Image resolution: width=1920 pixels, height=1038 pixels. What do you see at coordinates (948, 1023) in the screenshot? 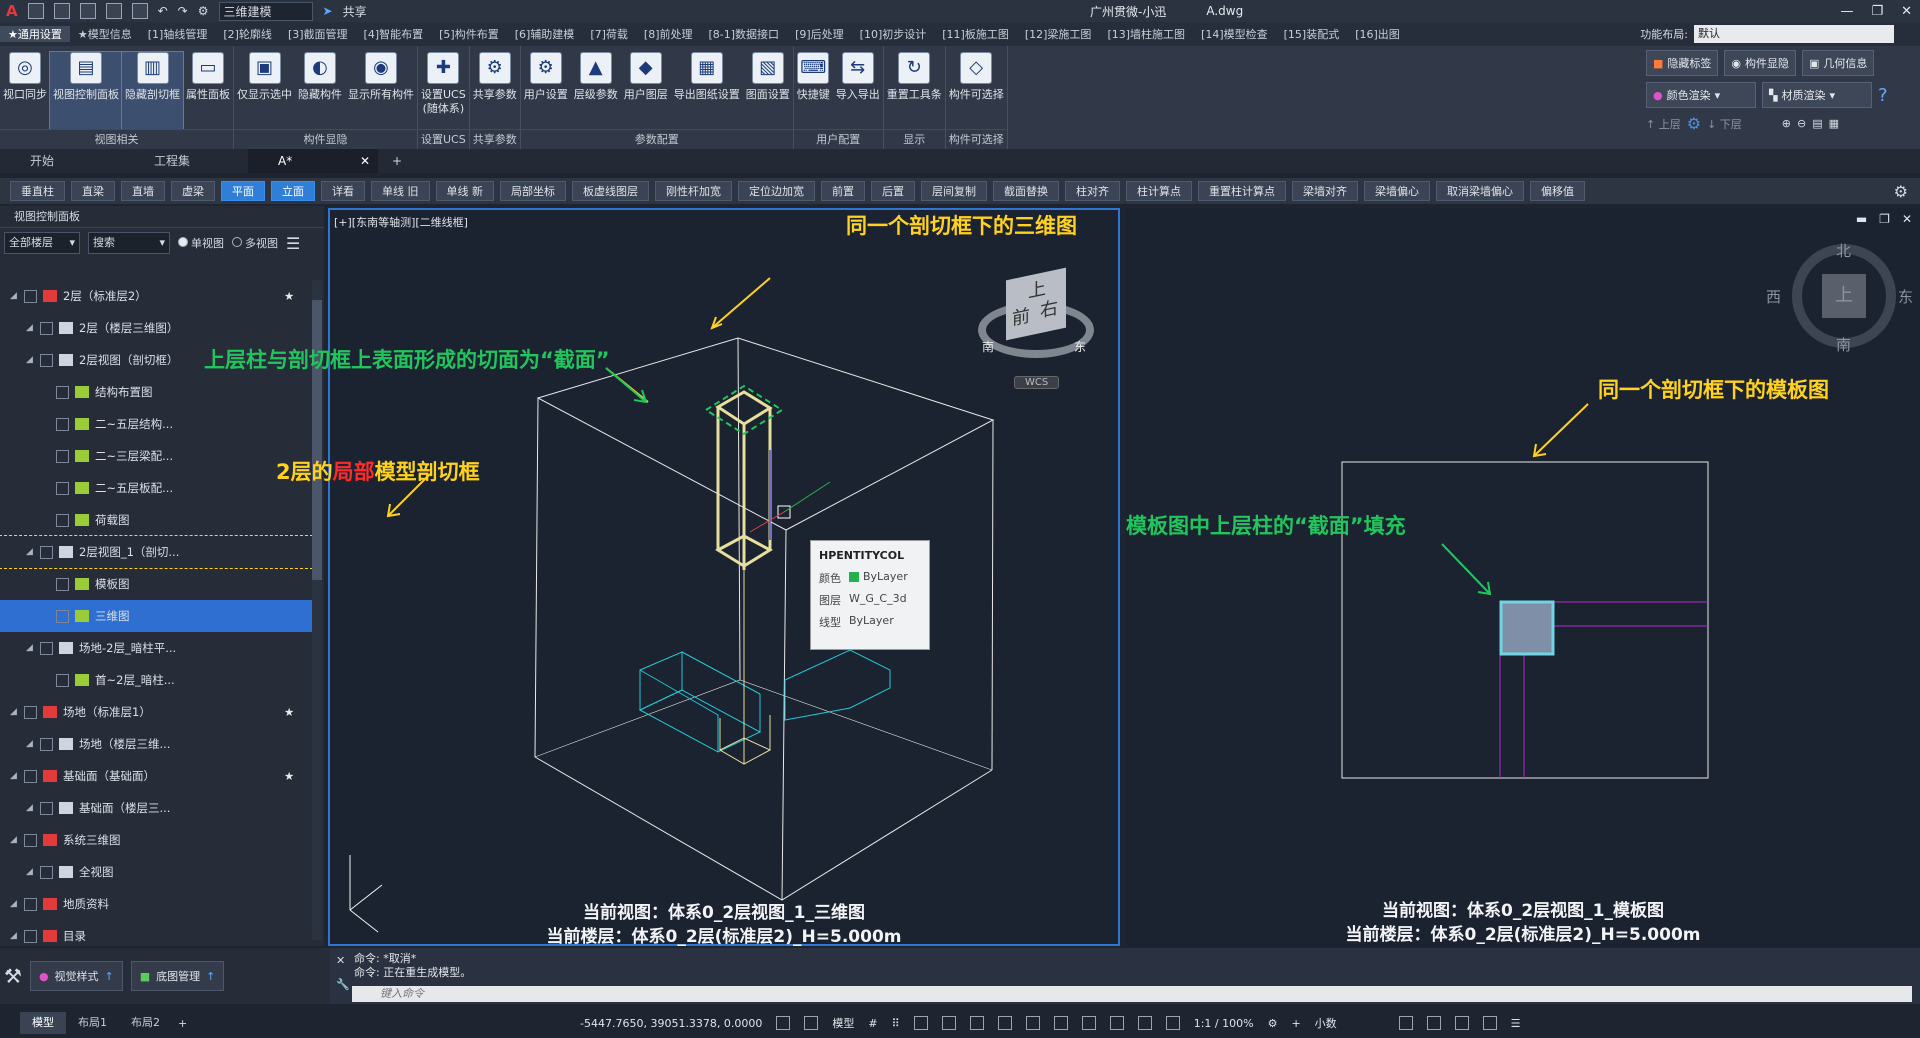
I see `polar-icon` at bounding box center [948, 1023].